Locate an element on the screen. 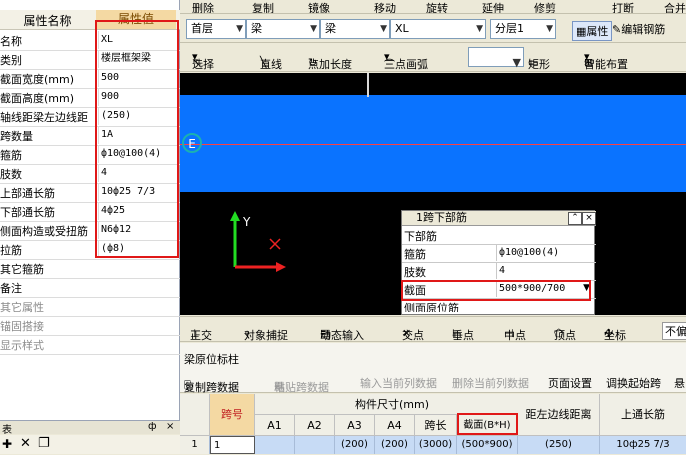 The width and height of the screenshot is (686, 455). section-header-highlight is located at coordinates (487, 424).